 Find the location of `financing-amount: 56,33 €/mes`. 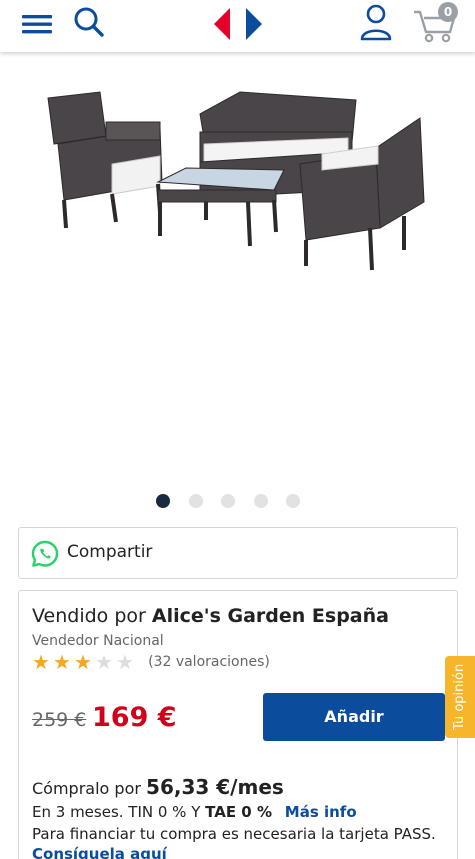

financing-amount: 56,33 €/mes is located at coordinates (215, 787).